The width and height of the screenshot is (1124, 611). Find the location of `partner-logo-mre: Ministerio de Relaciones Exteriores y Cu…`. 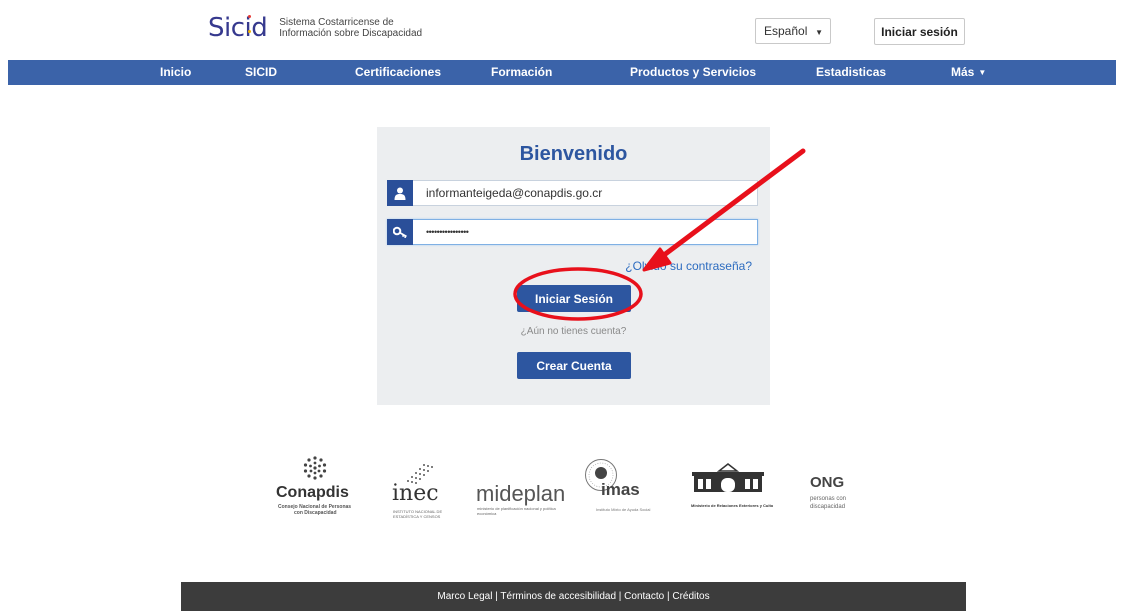

partner-logo-mre: Ministerio de Relaciones Exteriores y Cu… is located at coordinates (730, 489).